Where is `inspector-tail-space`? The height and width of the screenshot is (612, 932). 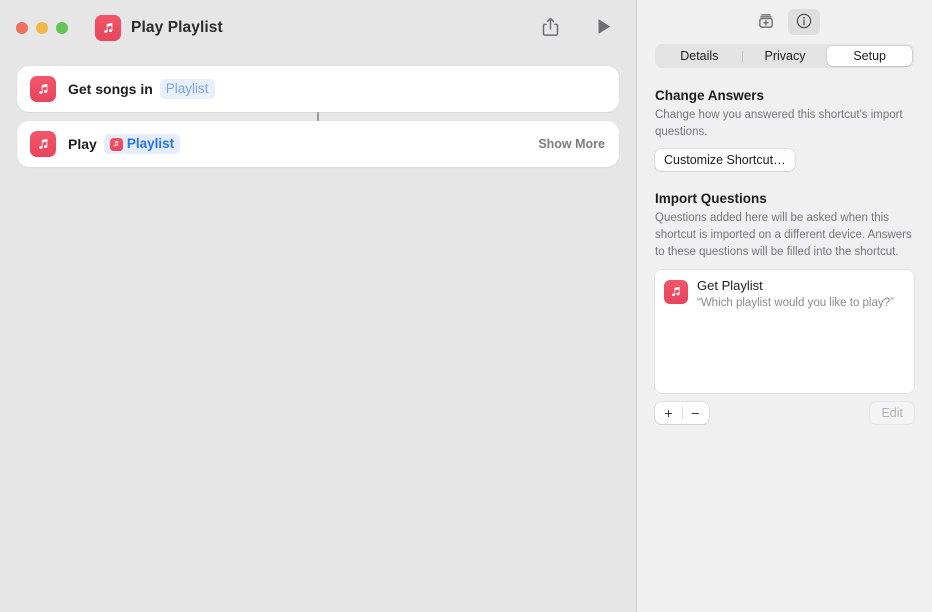 inspector-tail-space is located at coordinates (784, 518).